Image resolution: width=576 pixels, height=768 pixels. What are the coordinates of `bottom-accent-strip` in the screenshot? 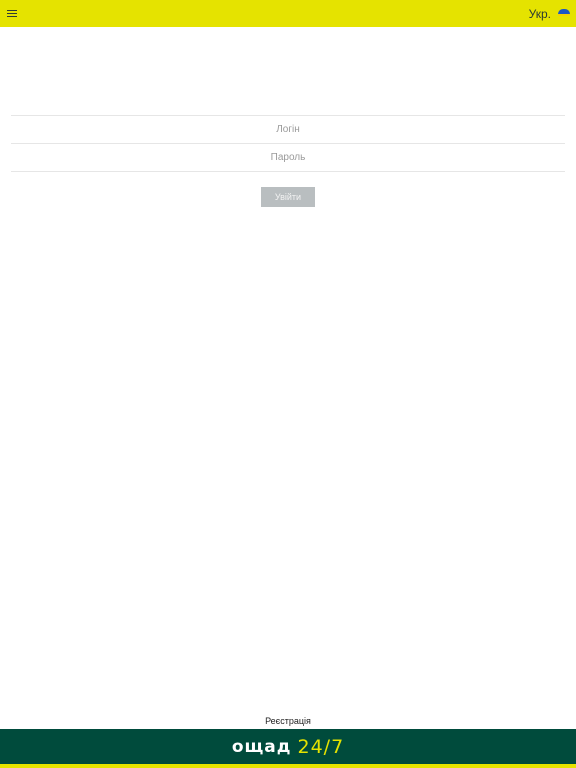 It's located at (288, 766).